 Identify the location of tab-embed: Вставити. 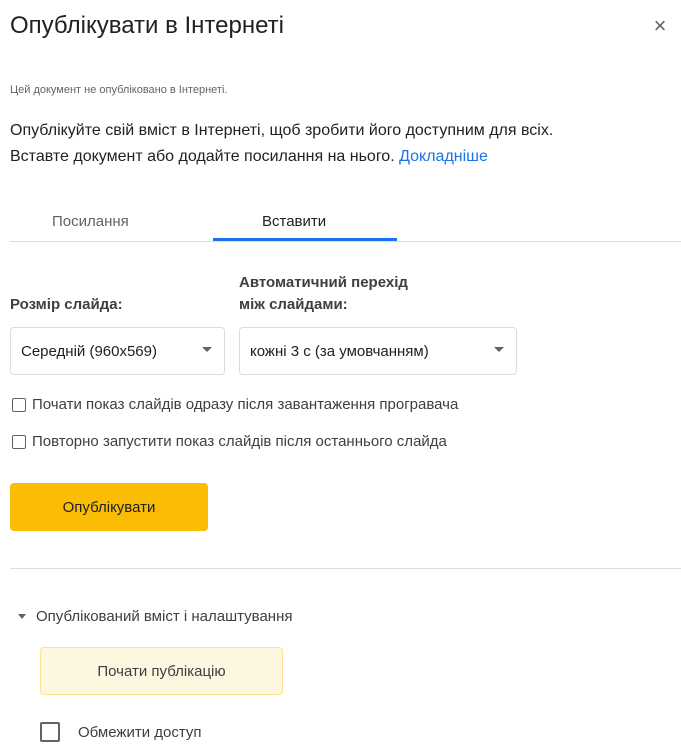
(294, 221).